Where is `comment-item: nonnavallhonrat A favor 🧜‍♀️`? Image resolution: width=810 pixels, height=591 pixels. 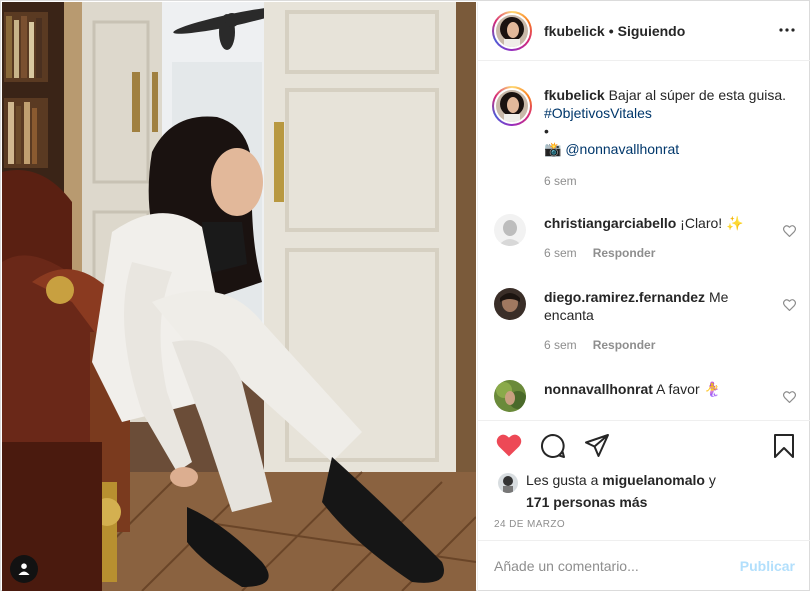 comment-item: nonnavallhonrat A favor 🧜‍♀️ is located at coordinates (644, 396).